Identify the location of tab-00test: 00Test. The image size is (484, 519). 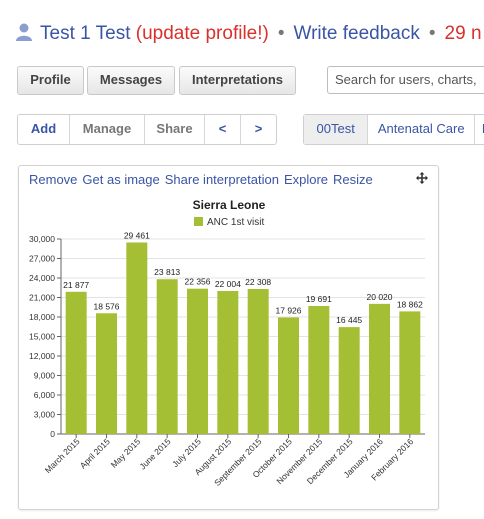
(336, 129).